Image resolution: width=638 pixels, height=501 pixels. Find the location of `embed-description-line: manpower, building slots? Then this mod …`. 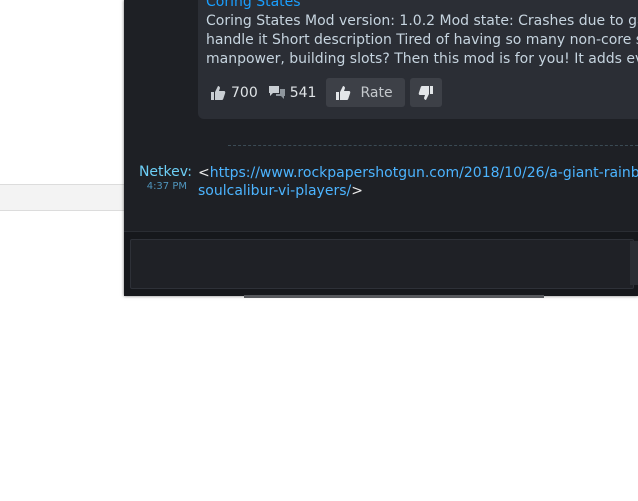

embed-description-line: manpower, building slots? Then this mod … is located at coordinates (422, 59).